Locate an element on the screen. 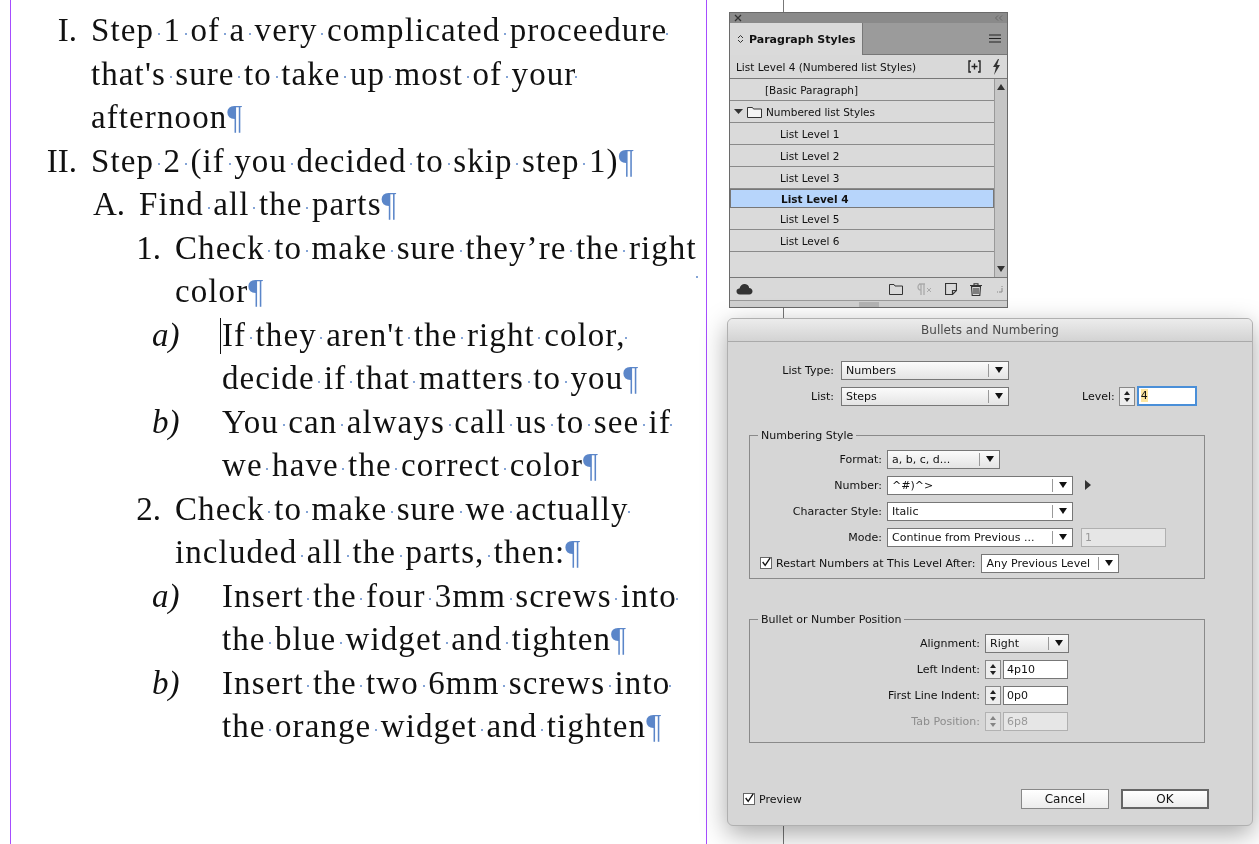  resize-grip-icon is located at coordinates (999, 289).